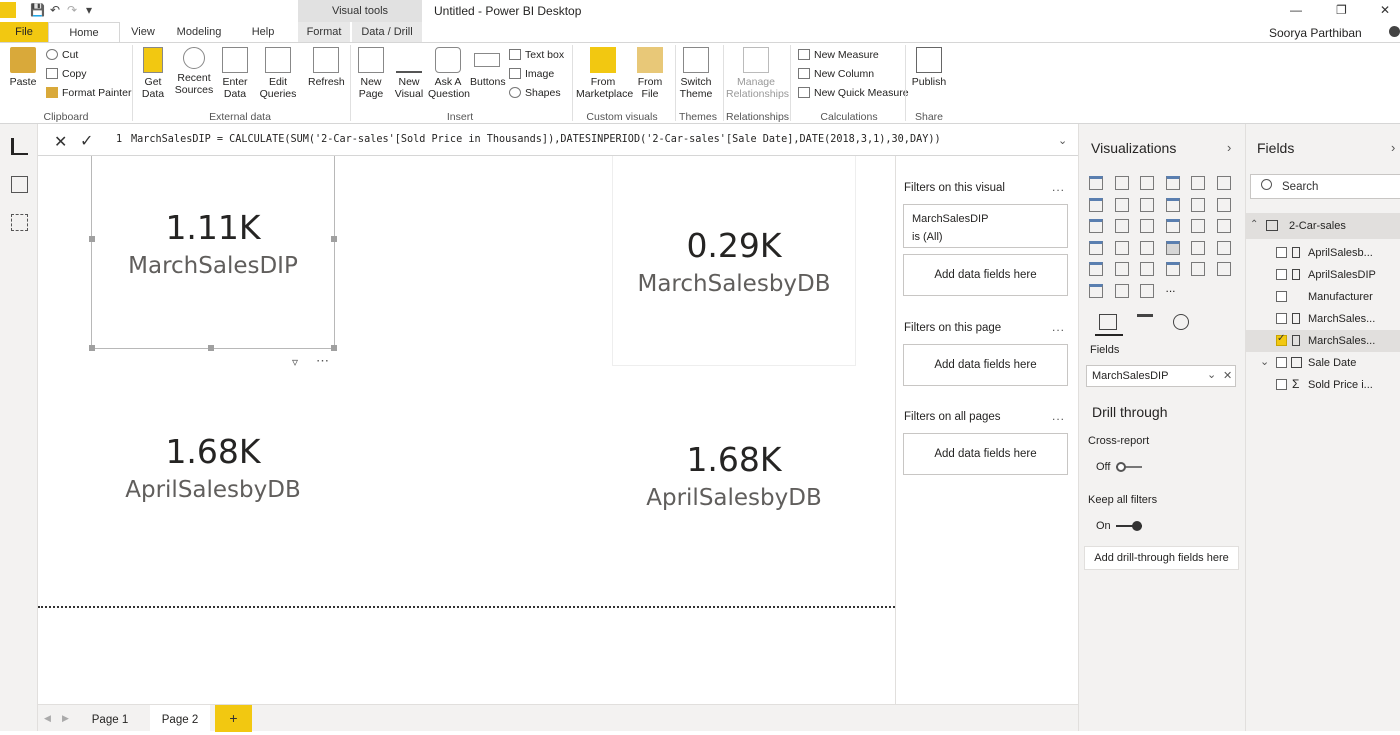 This screenshot has height=735, width=1400. What do you see at coordinates (757, 73) in the screenshot?
I see `manage-relationships-button: Manage Relationships` at bounding box center [757, 73].